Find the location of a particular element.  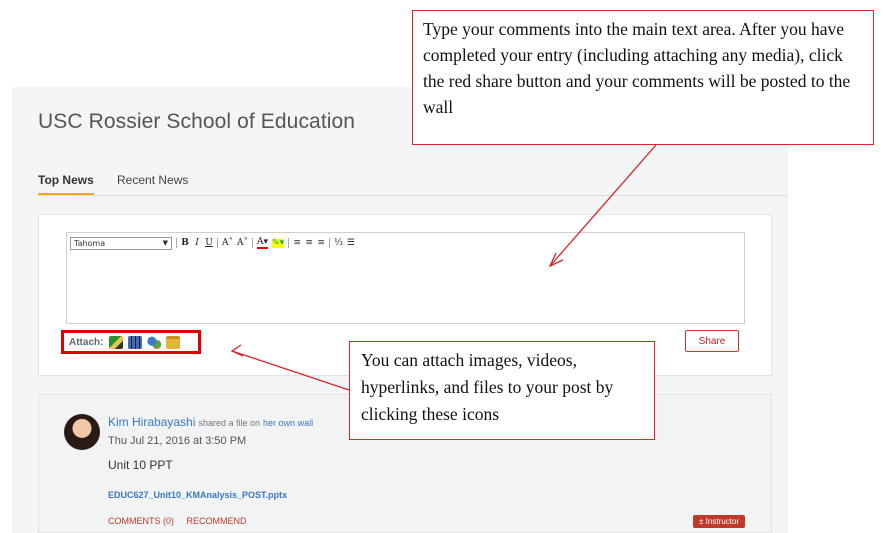

highlight-button: ✎▾ is located at coordinates (278, 243).